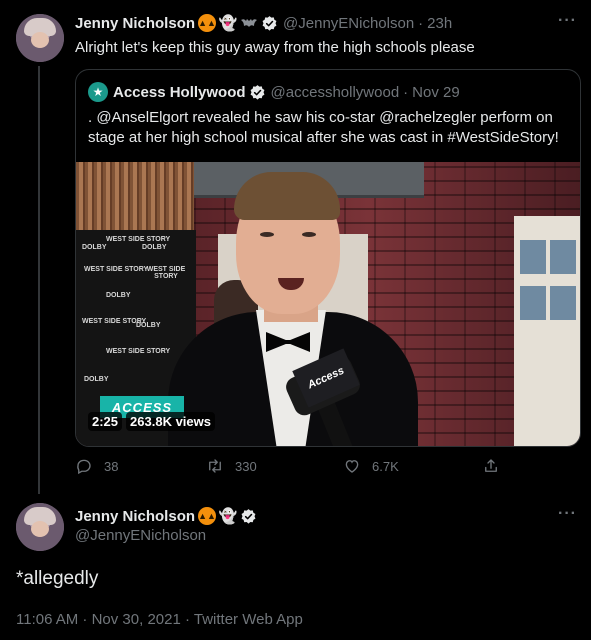 The height and width of the screenshot is (640, 591). I want to click on quote-author-name: Access Hollywood, so click(179, 92).